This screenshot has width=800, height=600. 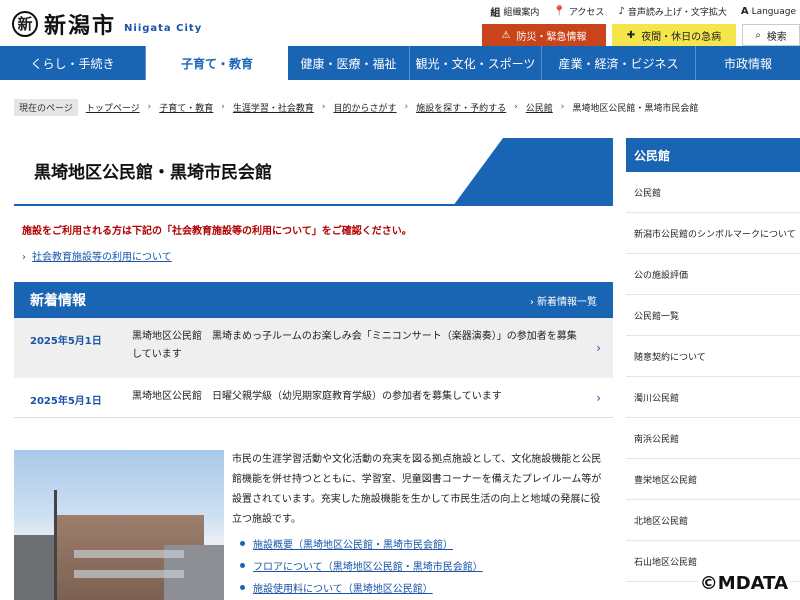 I want to click on sidebar-item: 濁川公民館, so click(x=713, y=397).